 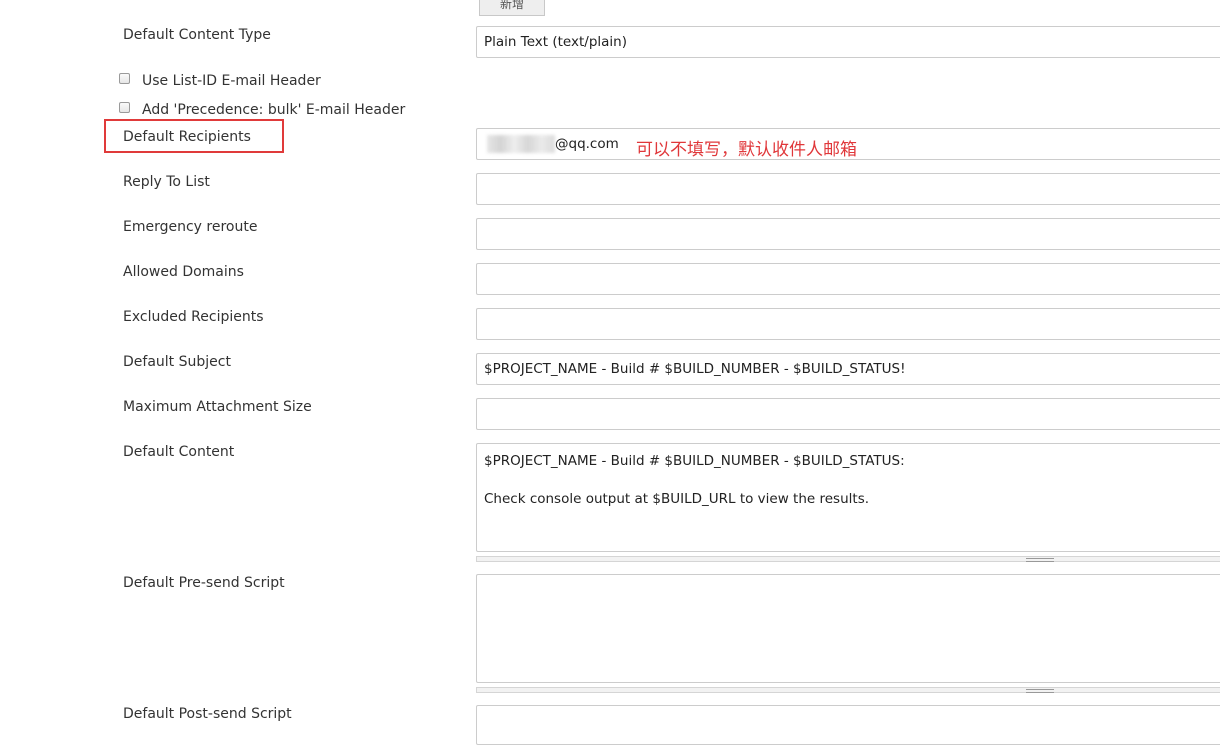 What do you see at coordinates (848, 279) in the screenshot?
I see `allowed-domains-input` at bounding box center [848, 279].